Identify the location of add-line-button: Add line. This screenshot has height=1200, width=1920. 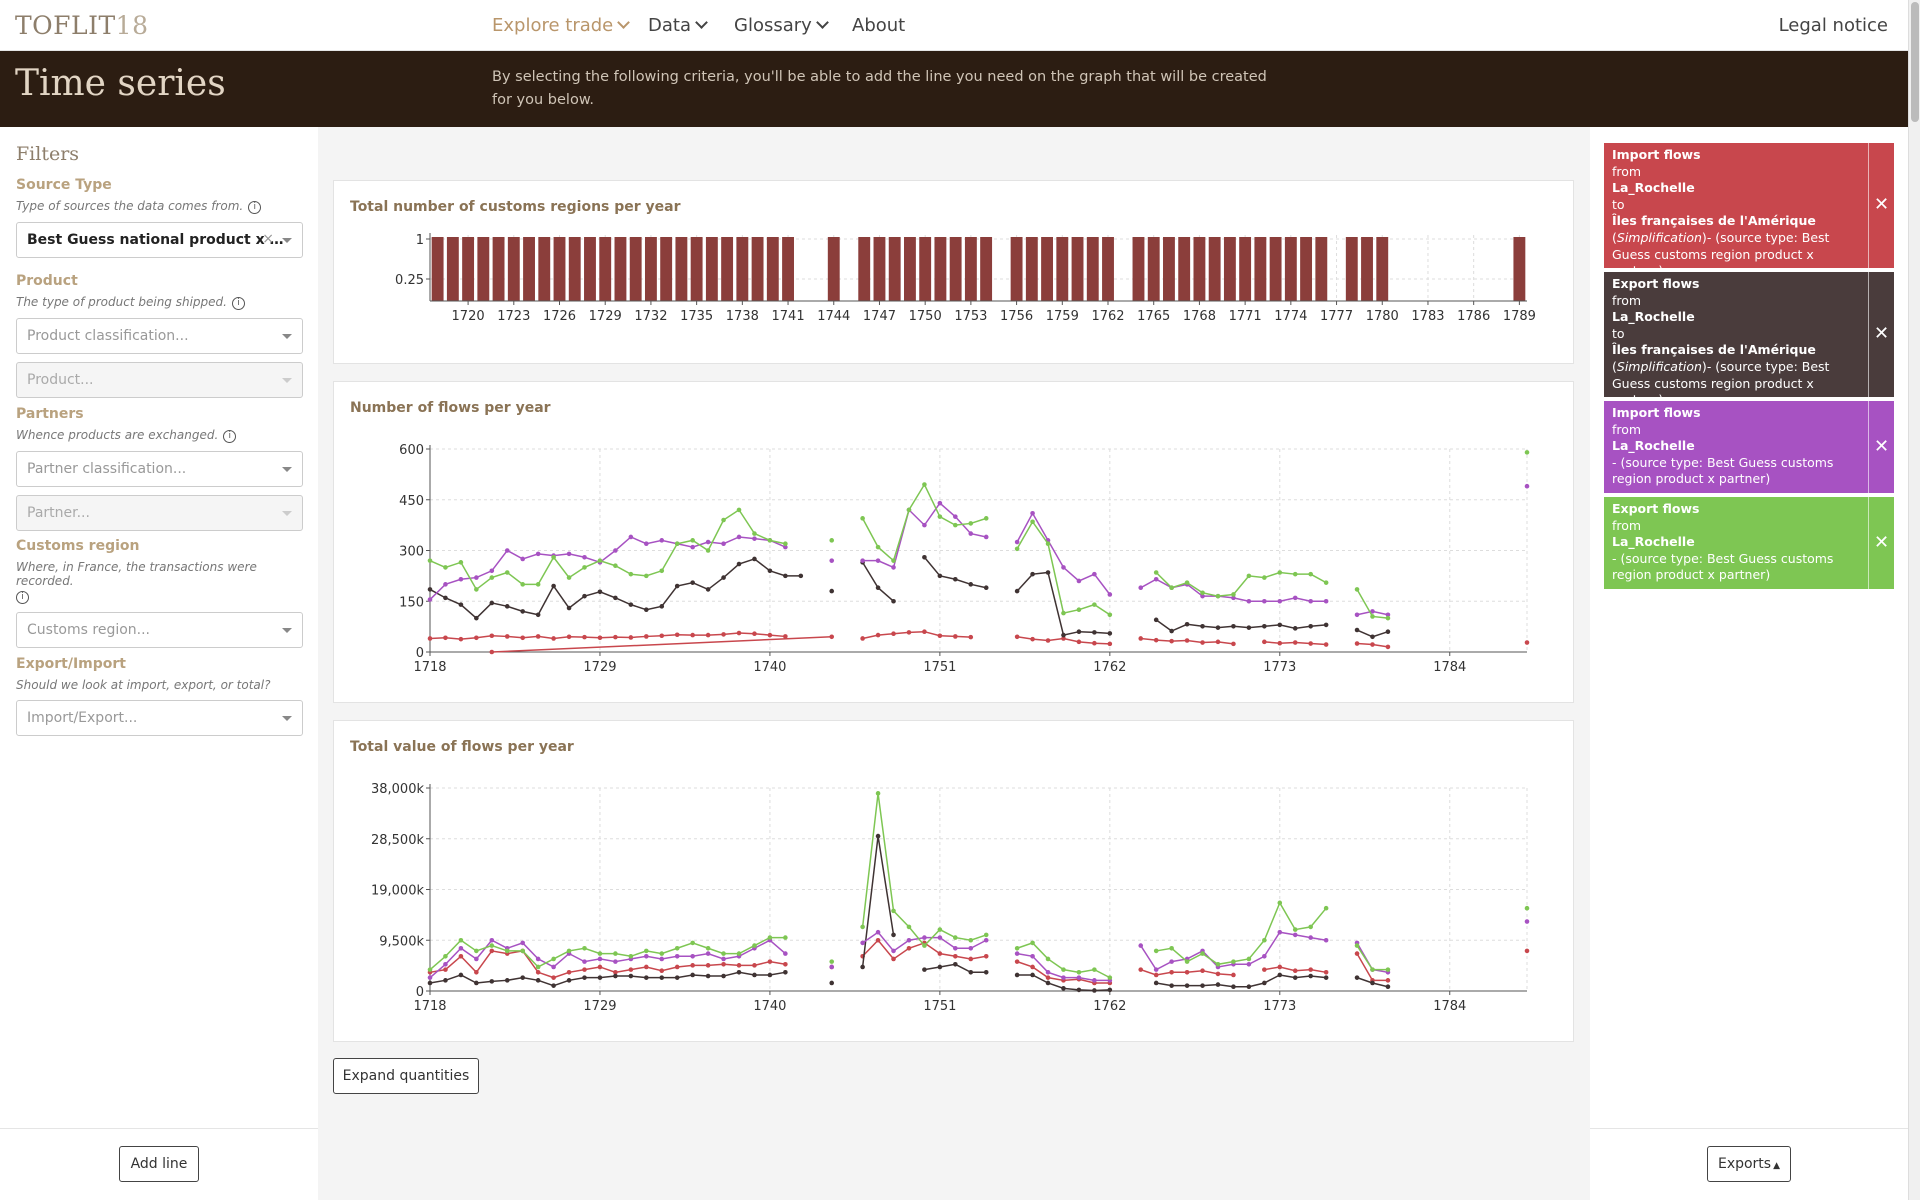
(159, 1164).